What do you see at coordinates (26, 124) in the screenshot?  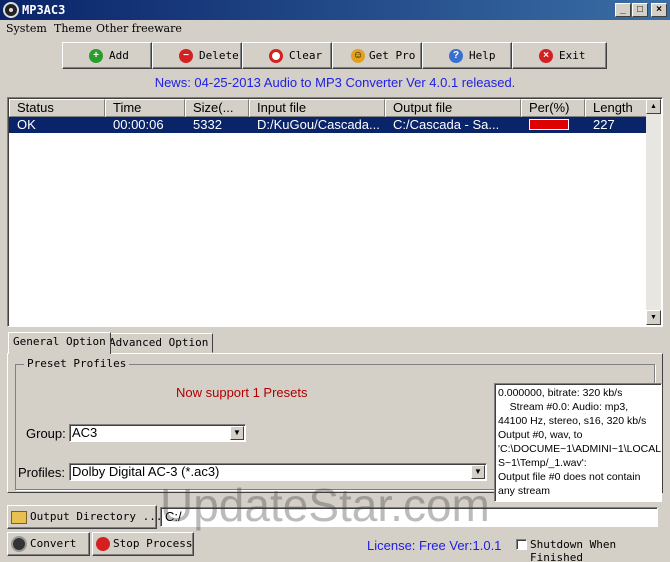 I see `cell-status: OK` at bounding box center [26, 124].